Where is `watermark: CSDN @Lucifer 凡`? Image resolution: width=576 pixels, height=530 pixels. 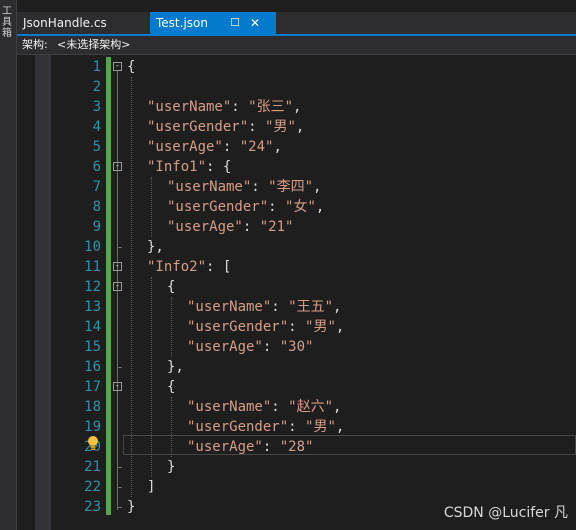 watermark: CSDN @Lucifer 凡 is located at coordinates (505, 513).